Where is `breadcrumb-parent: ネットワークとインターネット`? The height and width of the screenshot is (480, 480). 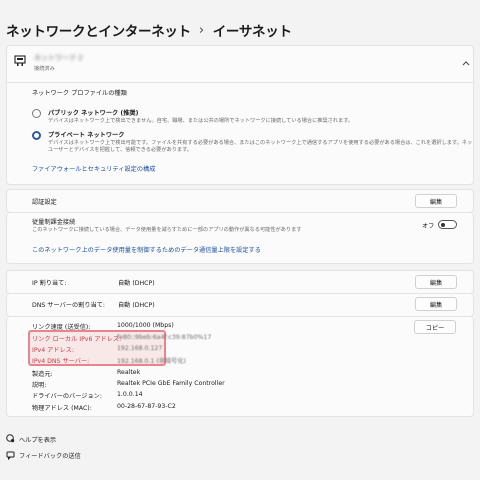 breadcrumb-parent: ネットワークとインターネット is located at coordinates (98, 30).